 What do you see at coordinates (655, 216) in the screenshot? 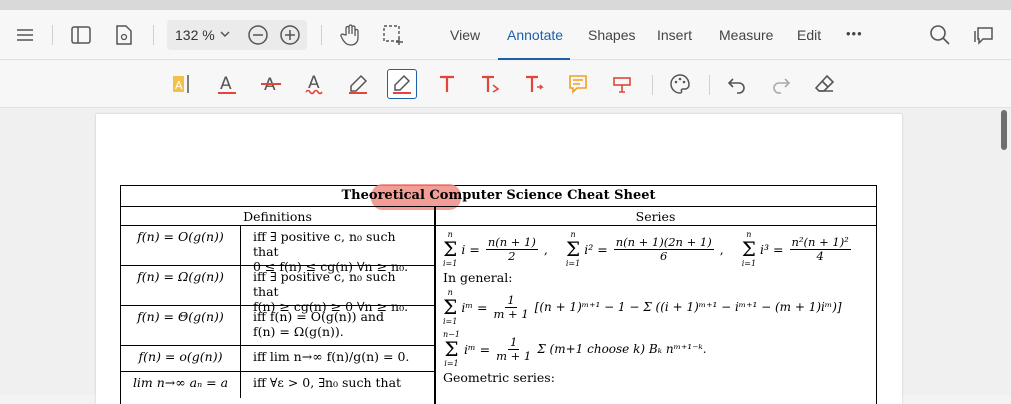
I see `series-header: Series` at bounding box center [655, 216].